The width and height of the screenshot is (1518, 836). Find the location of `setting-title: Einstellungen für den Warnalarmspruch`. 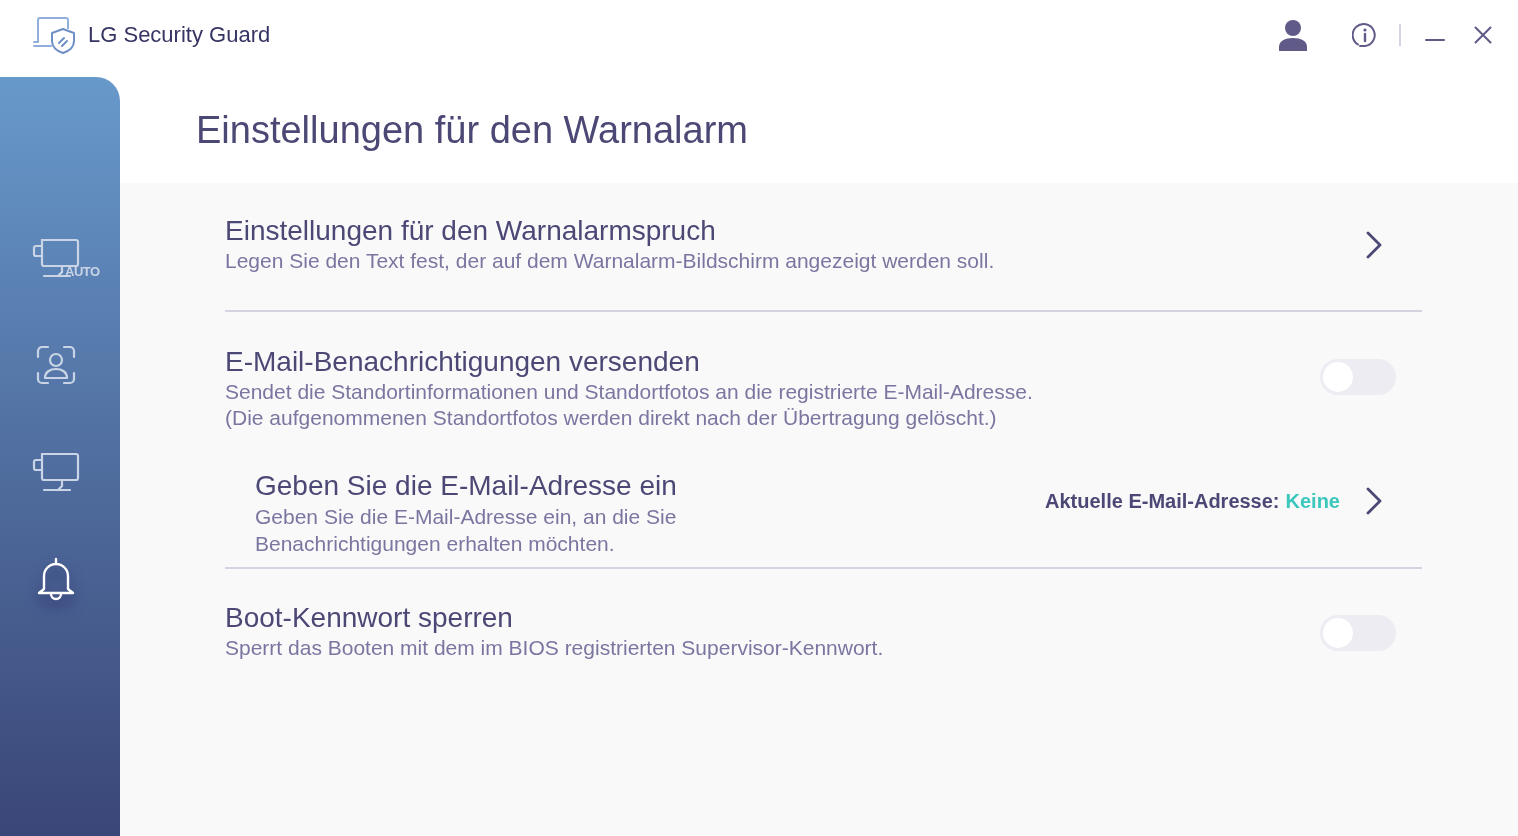

setting-title: Einstellungen für den Warnalarmspruch is located at coordinates (471, 231).